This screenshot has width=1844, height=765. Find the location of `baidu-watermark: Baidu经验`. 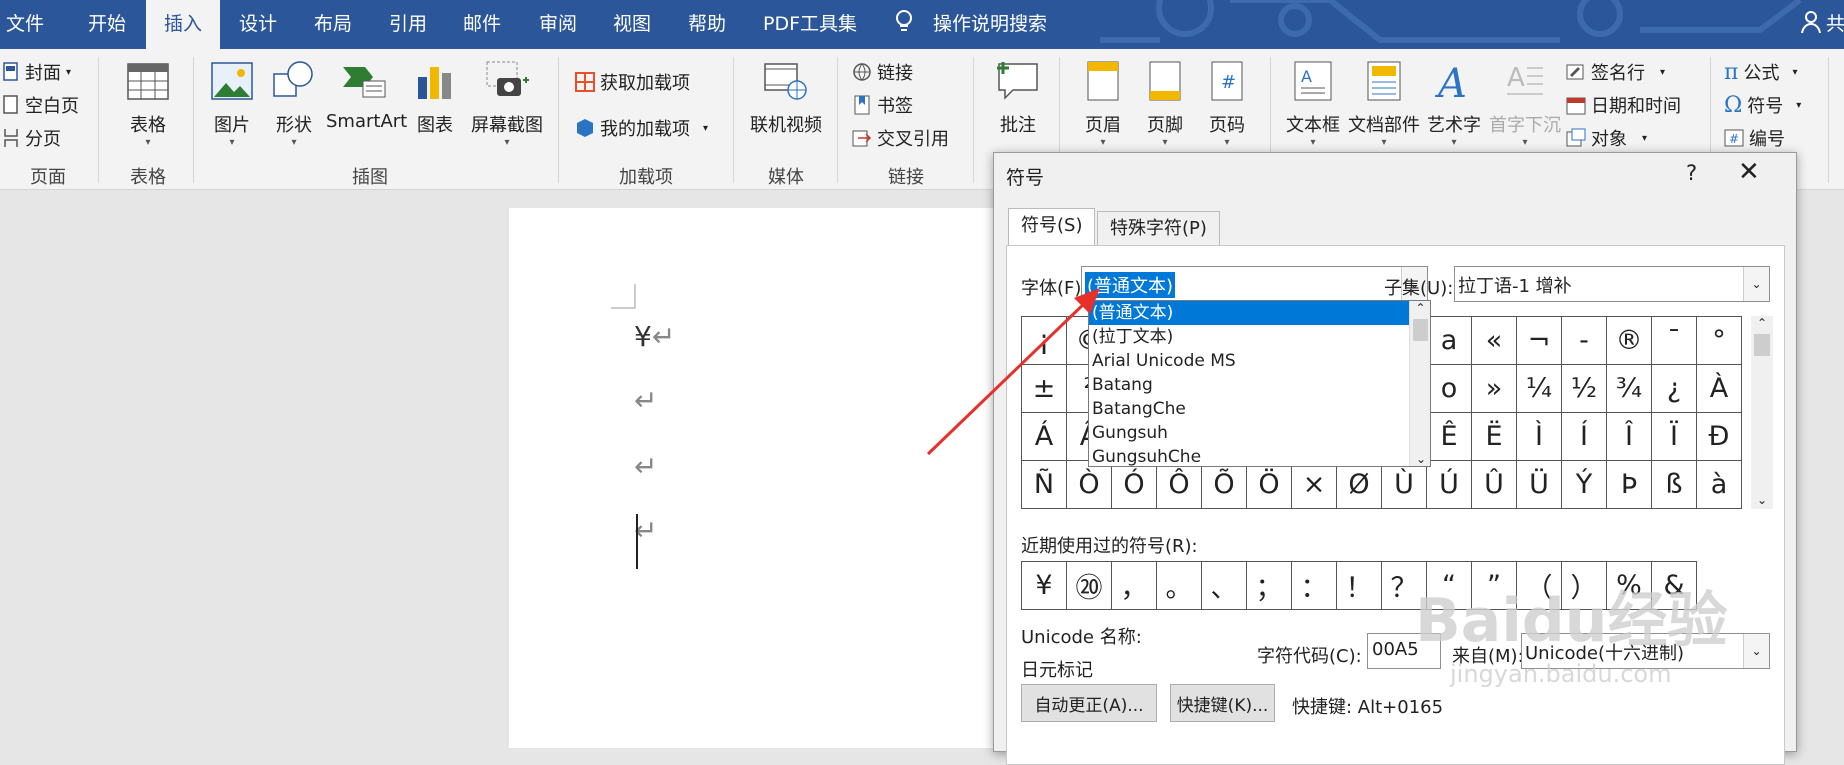

baidu-watermark: Baidu经验 is located at coordinates (1571, 621).